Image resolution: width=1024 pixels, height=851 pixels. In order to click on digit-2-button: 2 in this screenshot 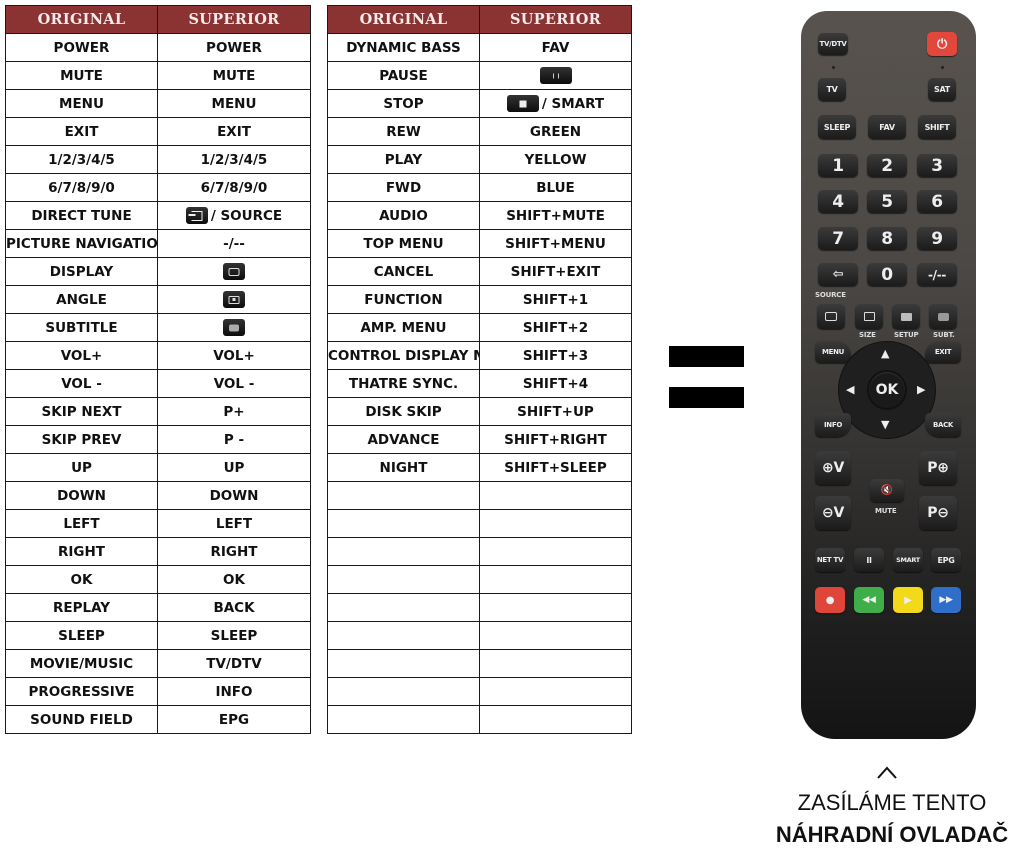, I will do `click(887, 165)`.